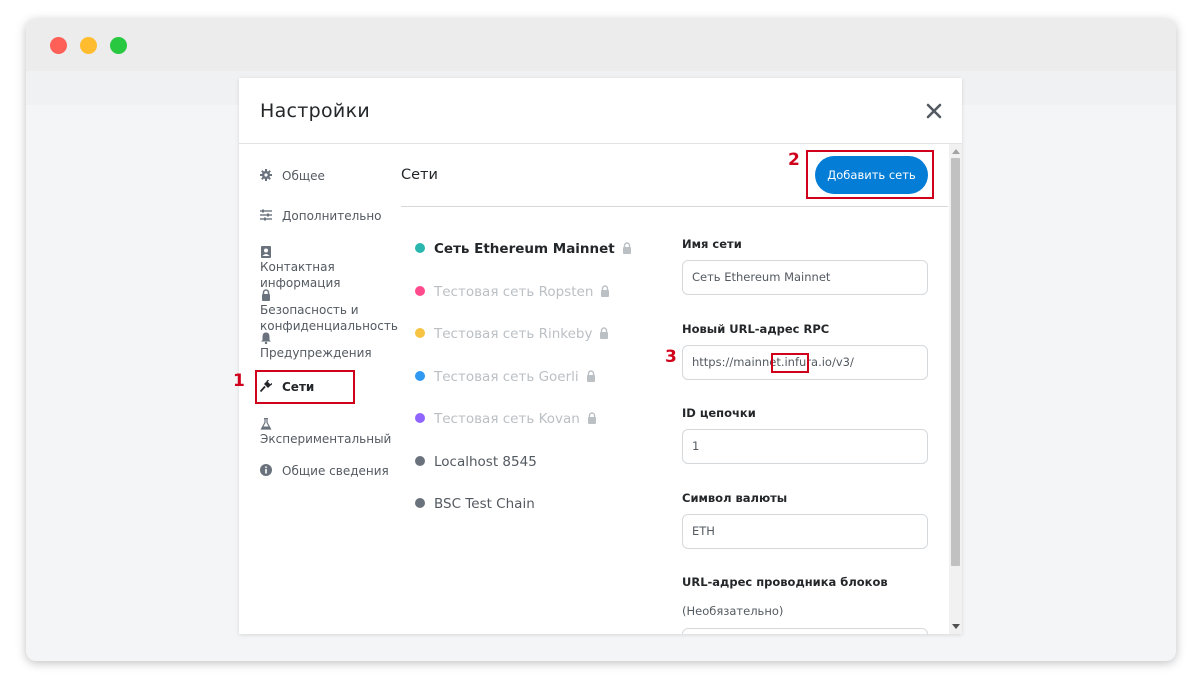 This screenshot has height=683, width=1200. What do you see at coordinates (303, 176) in the screenshot?
I see `sidebar-item-label: Общее` at bounding box center [303, 176].